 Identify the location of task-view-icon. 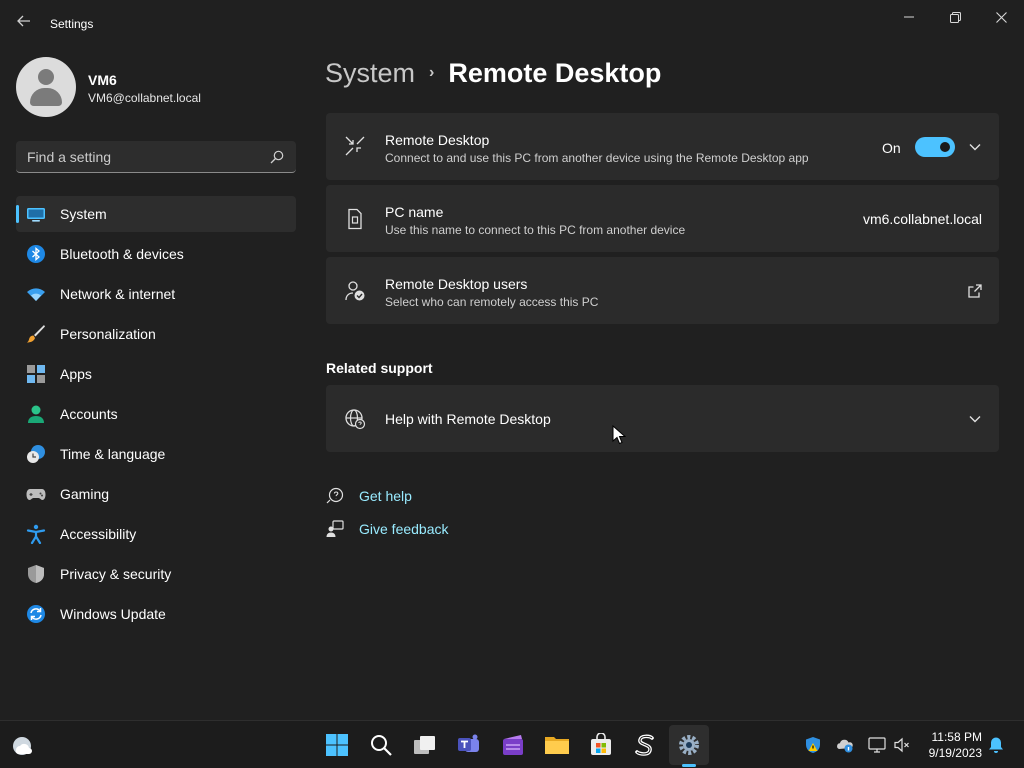
(424, 745).